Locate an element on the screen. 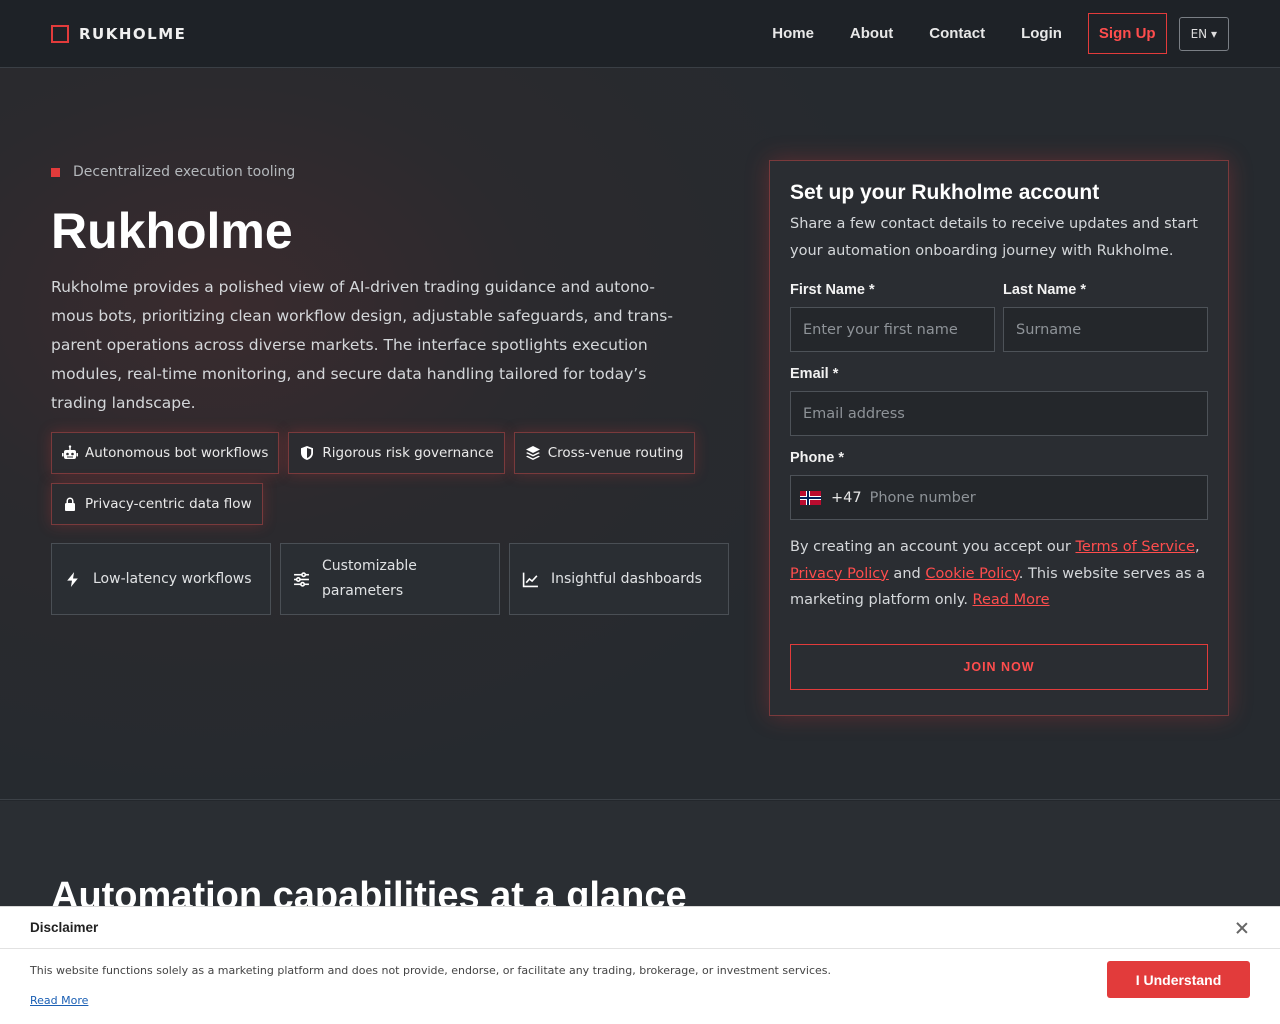 Image resolution: width=1280 pixels, height=1024 pixels. terms-prefix: By creating an account you accept our is located at coordinates (933, 547).